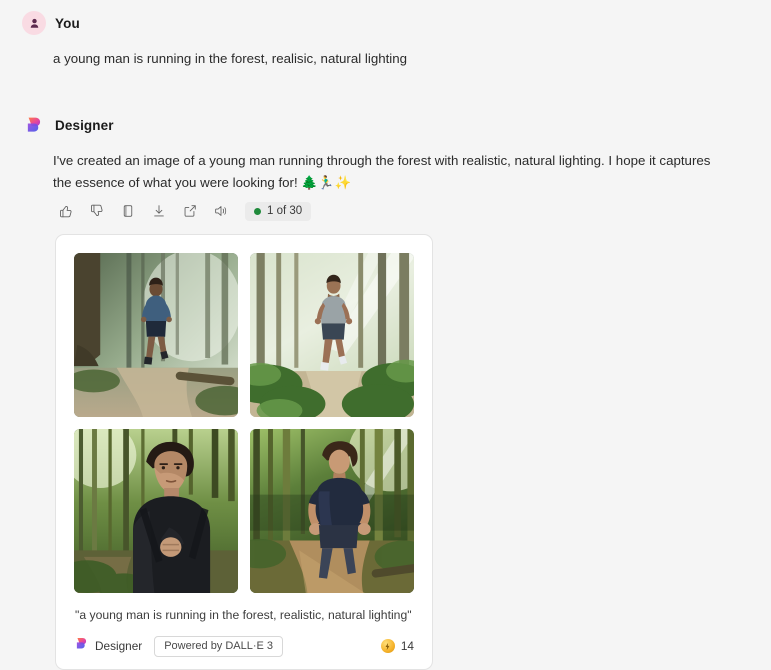 Image resolution: width=771 pixels, height=670 pixels. I want to click on thumbs-down-icon, so click(97, 211).